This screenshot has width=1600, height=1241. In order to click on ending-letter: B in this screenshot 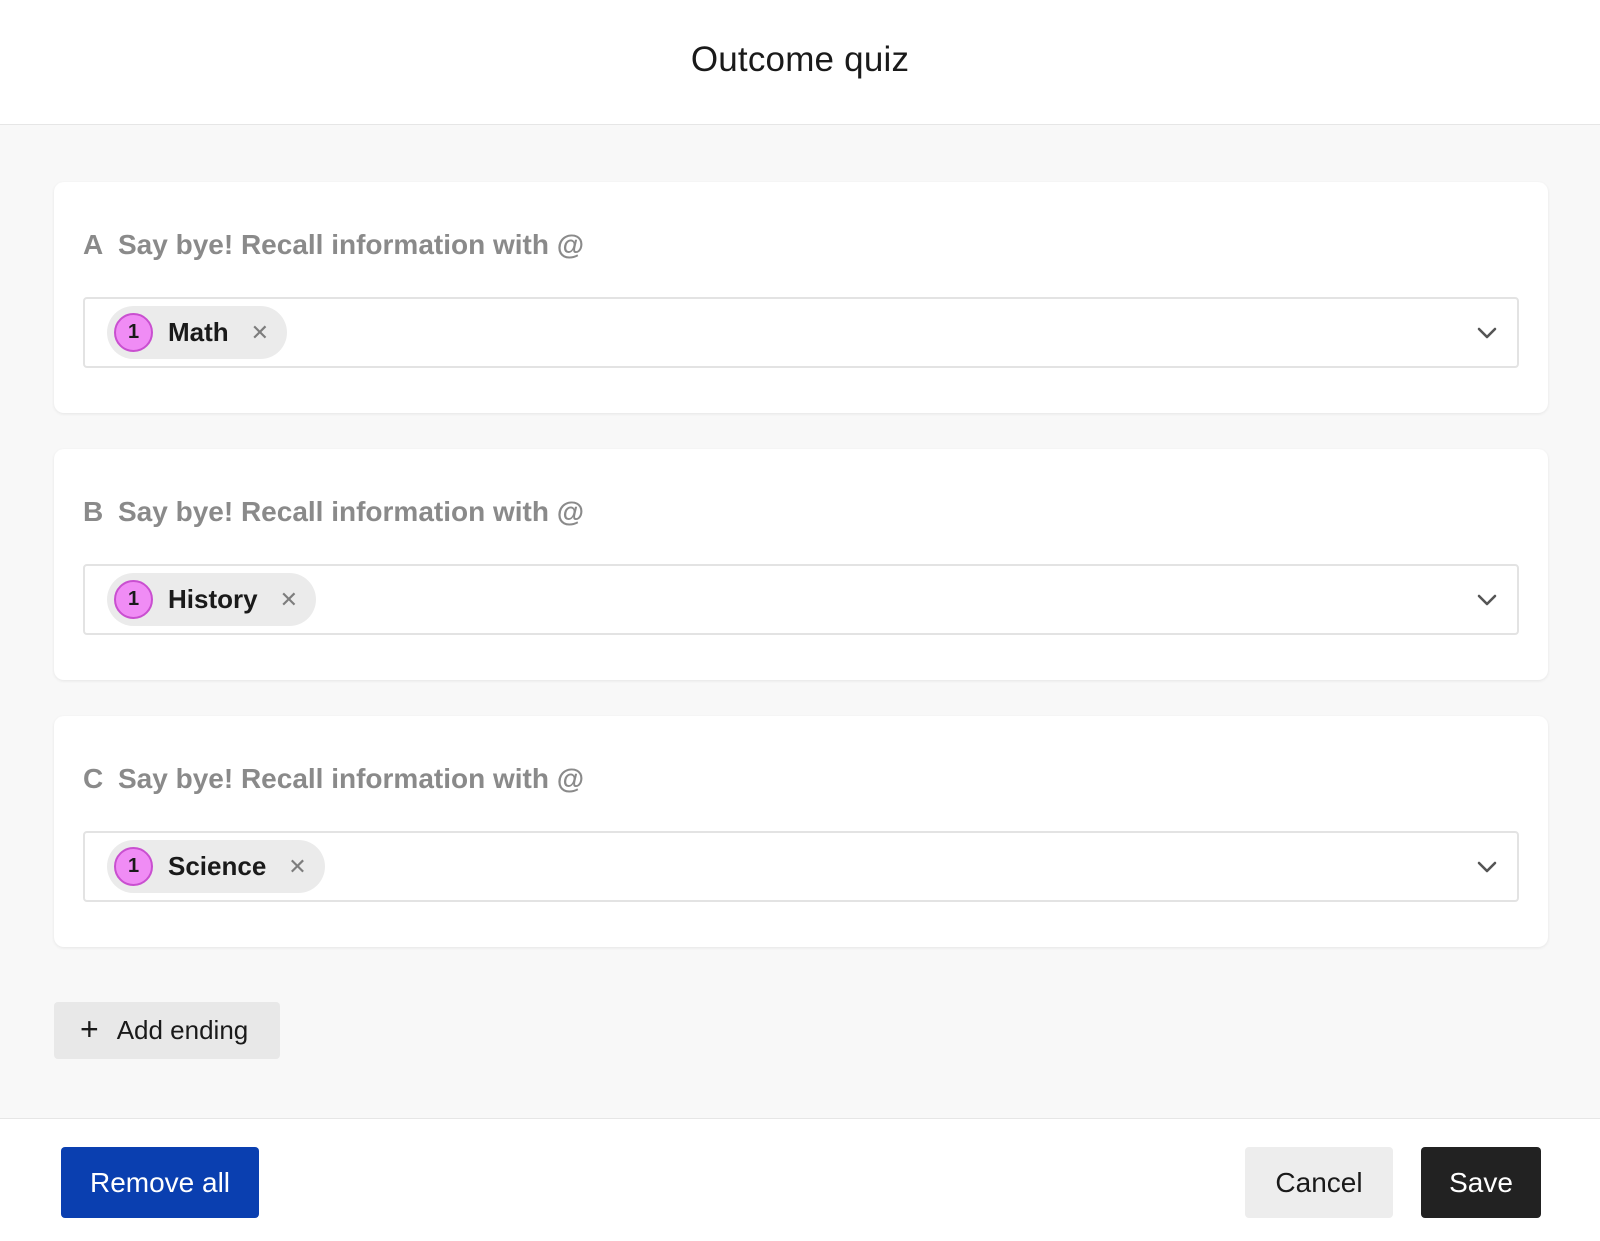, I will do `click(93, 511)`.